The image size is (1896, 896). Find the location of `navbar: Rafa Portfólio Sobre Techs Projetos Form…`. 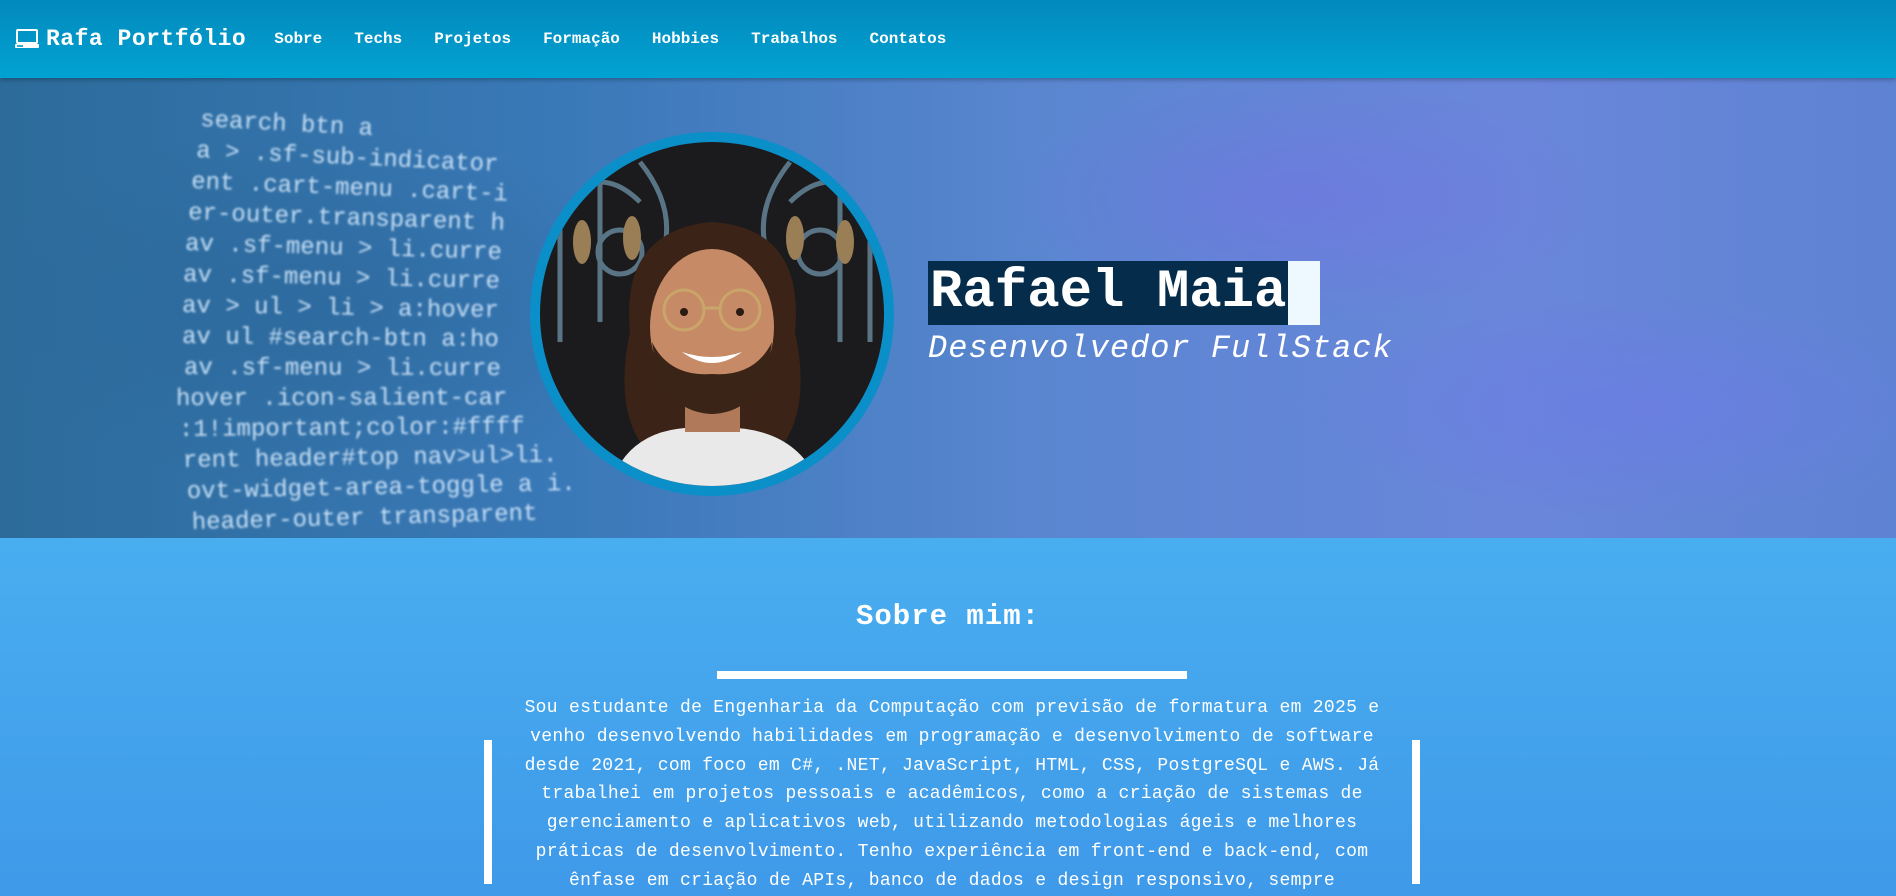

navbar: Rafa Portfólio Sobre Techs Projetos Form… is located at coordinates (948, 39).